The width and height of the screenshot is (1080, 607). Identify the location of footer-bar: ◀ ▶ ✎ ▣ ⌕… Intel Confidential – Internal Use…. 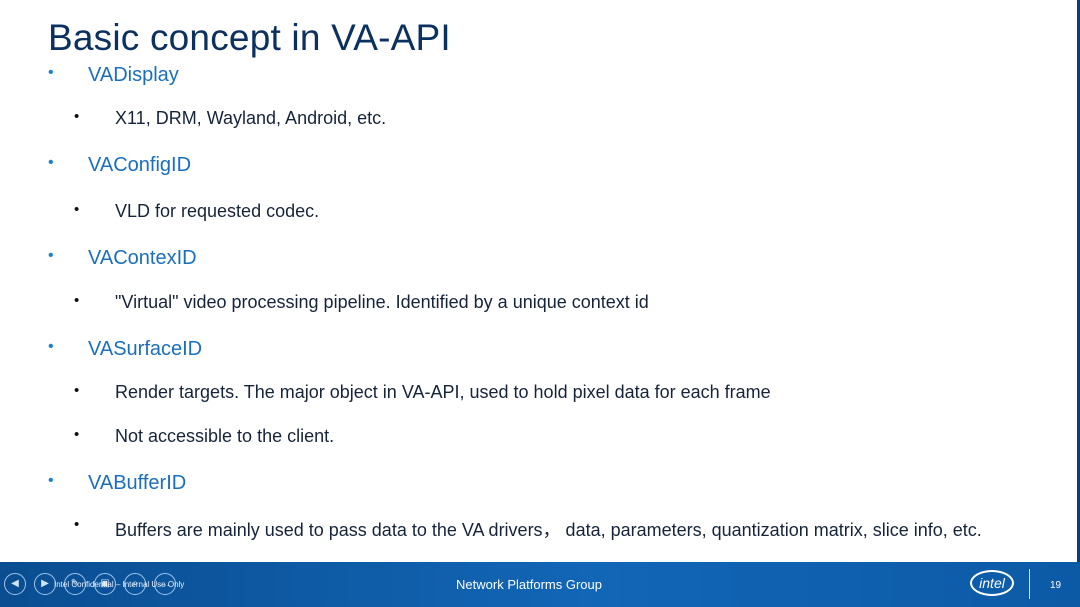
(540, 584).